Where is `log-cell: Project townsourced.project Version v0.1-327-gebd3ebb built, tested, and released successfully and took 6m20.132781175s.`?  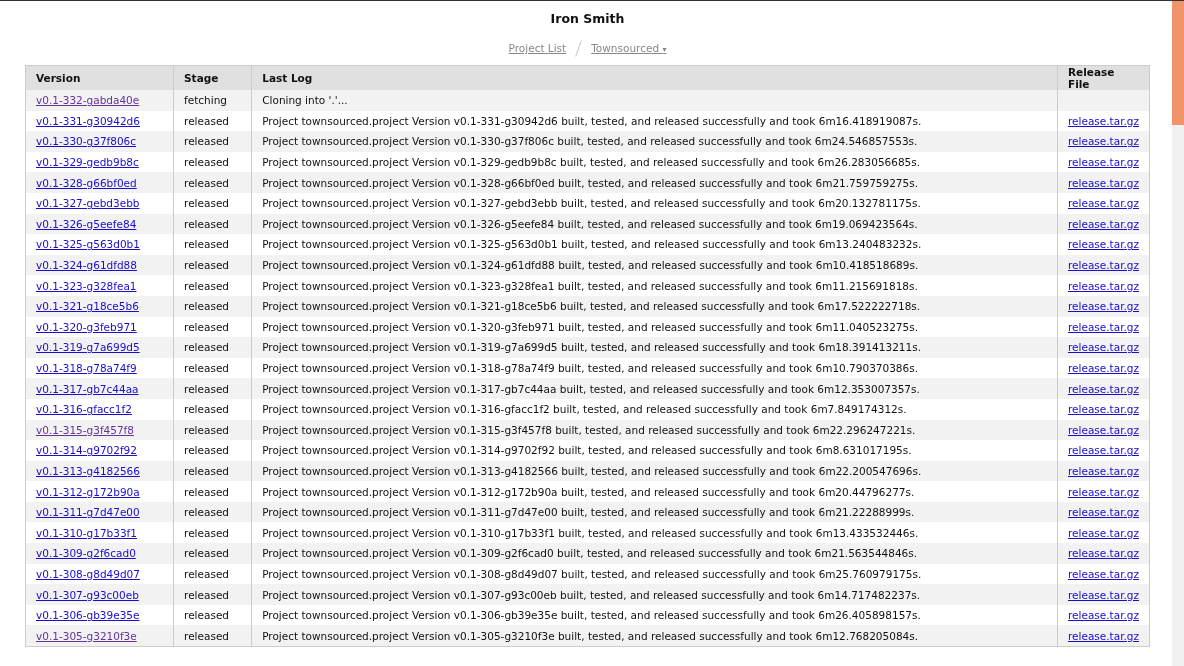
log-cell: Project townsourced.project Version v0.1-327-gebd3ebb built, tested, and released successfully and took 6m20.132781175s. is located at coordinates (654, 203).